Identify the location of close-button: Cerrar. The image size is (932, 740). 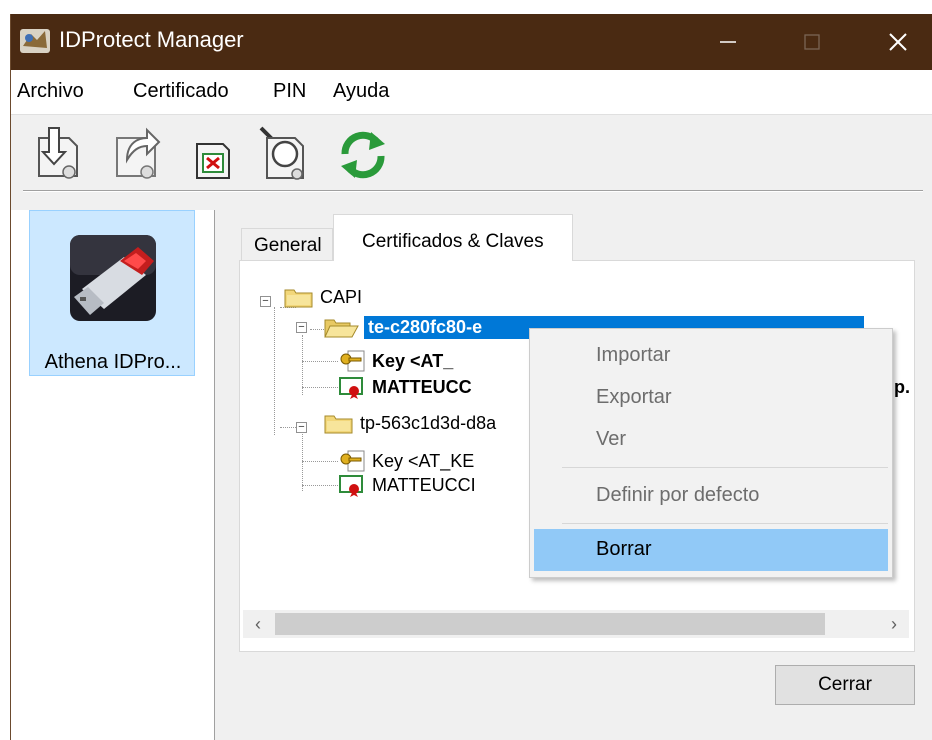
(845, 685).